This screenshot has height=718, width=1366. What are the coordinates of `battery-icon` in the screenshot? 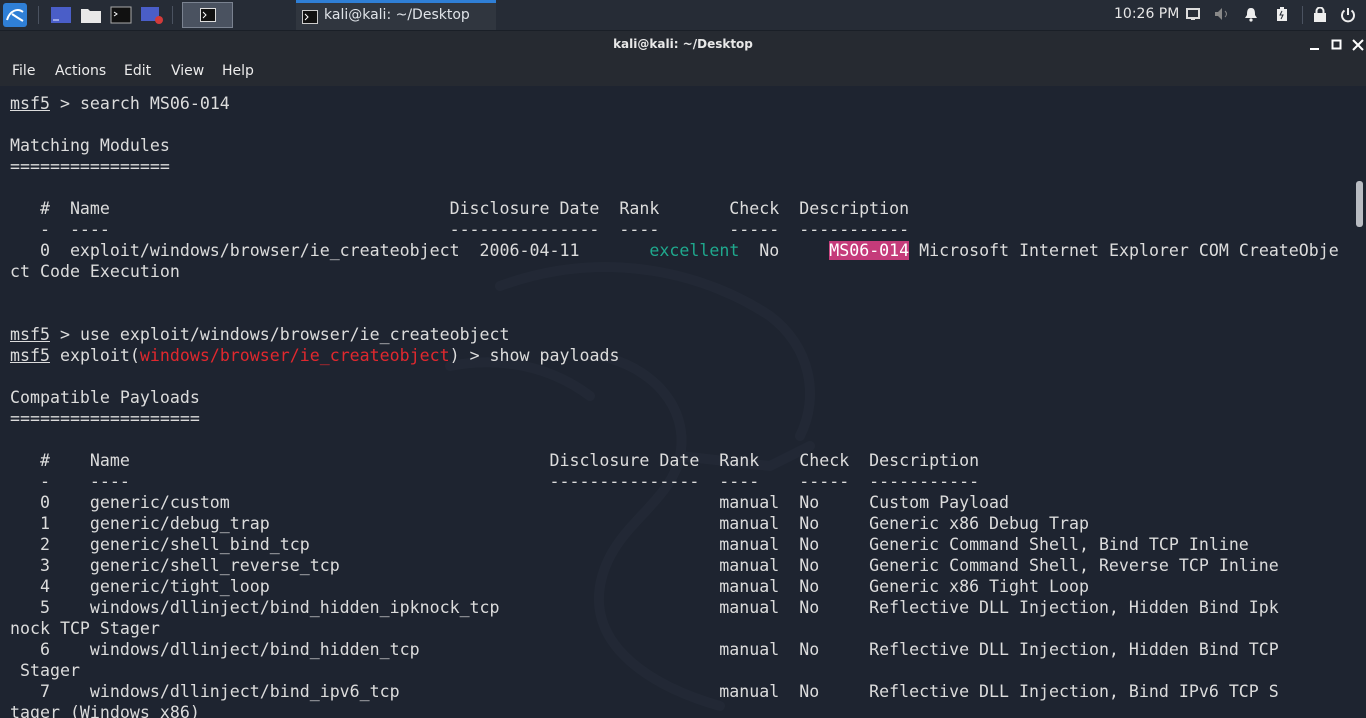 It's located at (1282, 14).